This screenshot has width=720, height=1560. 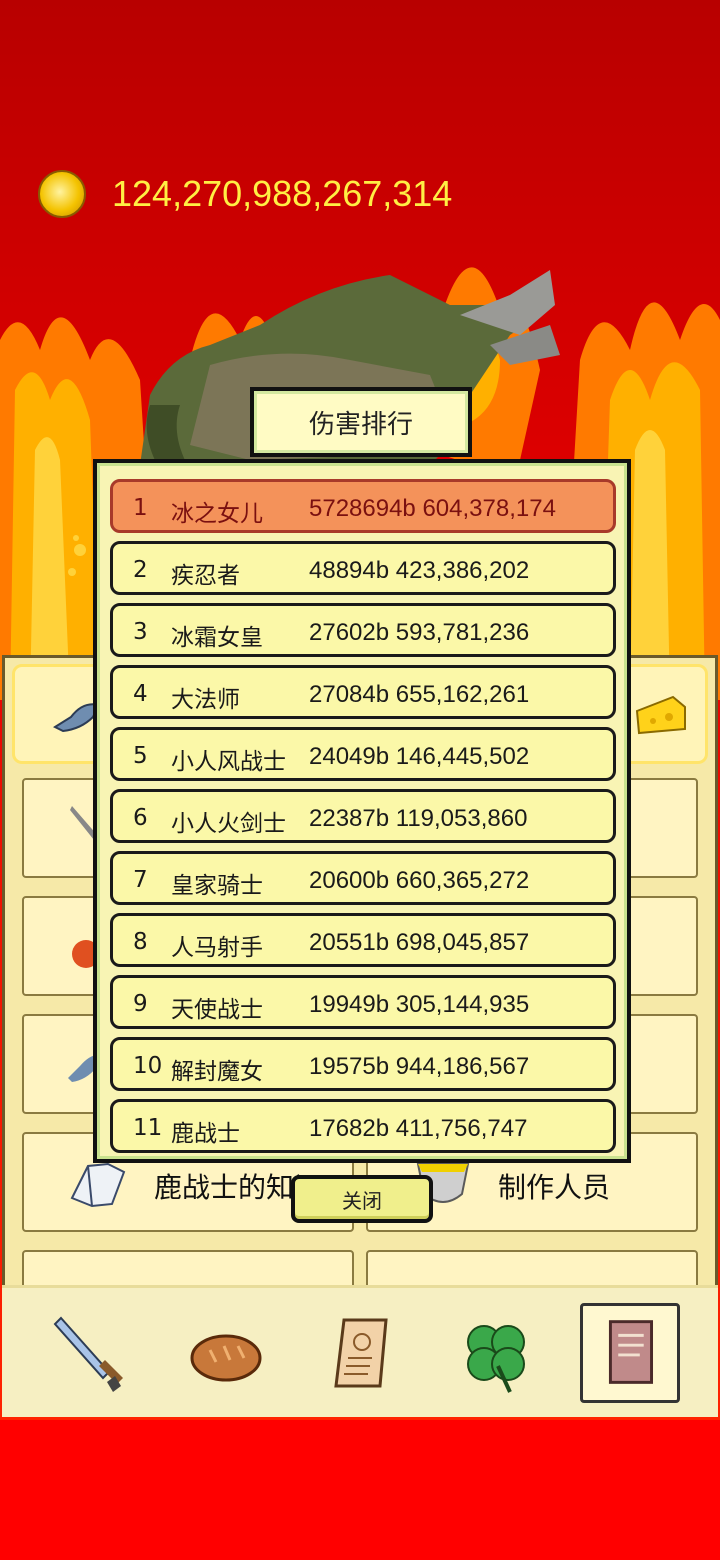 I want to click on damage-score: 22387b 119,053,860, so click(x=418, y=818).